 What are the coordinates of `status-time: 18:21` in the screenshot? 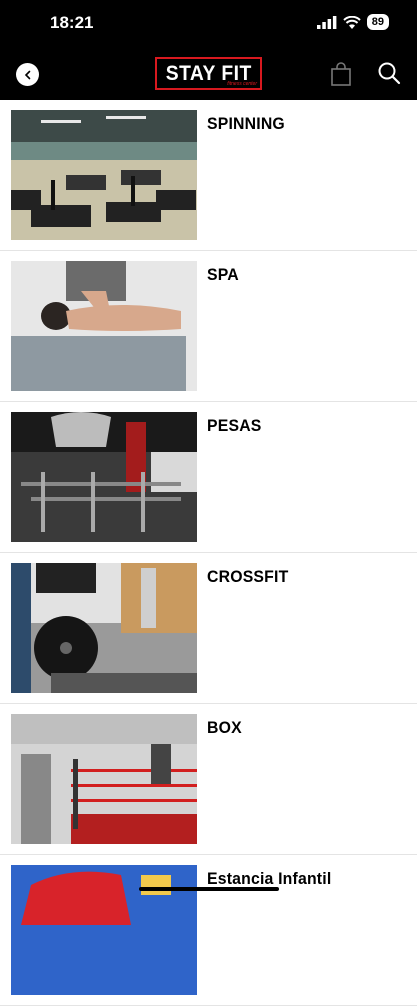 It's located at (72, 22).